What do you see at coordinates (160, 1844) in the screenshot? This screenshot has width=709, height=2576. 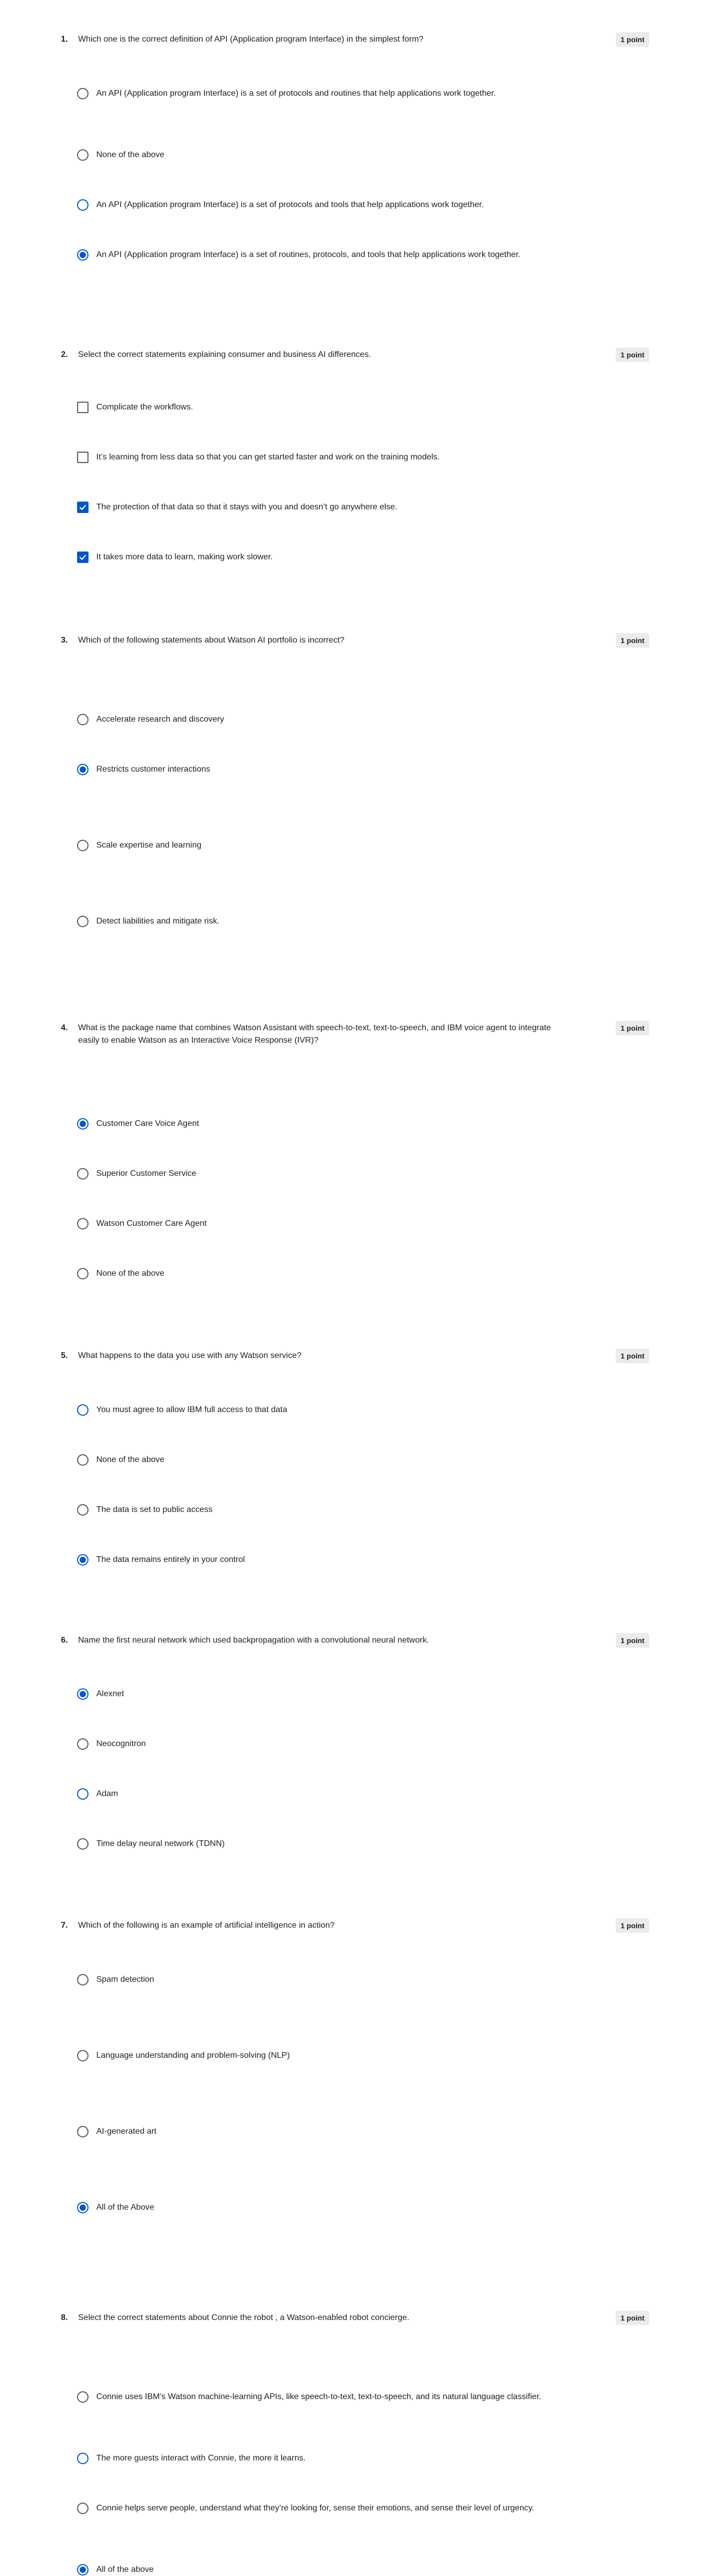 I see `option-label: Time delay neural network (TDNN)` at bounding box center [160, 1844].